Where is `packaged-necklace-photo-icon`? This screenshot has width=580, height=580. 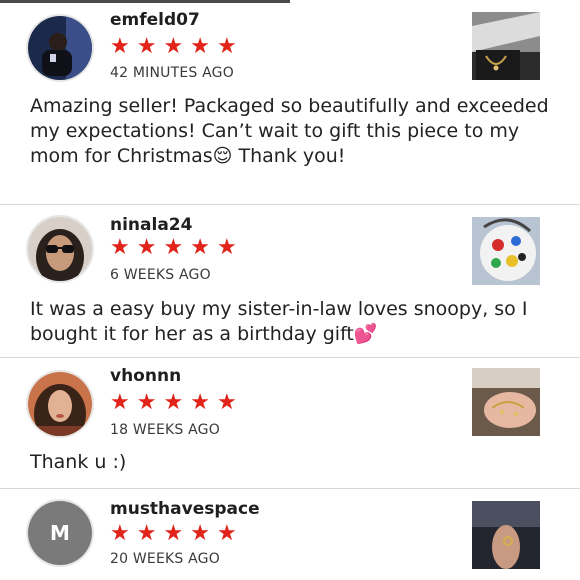 packaged-necklace-photo-icon is located at coordinates (506, 46).